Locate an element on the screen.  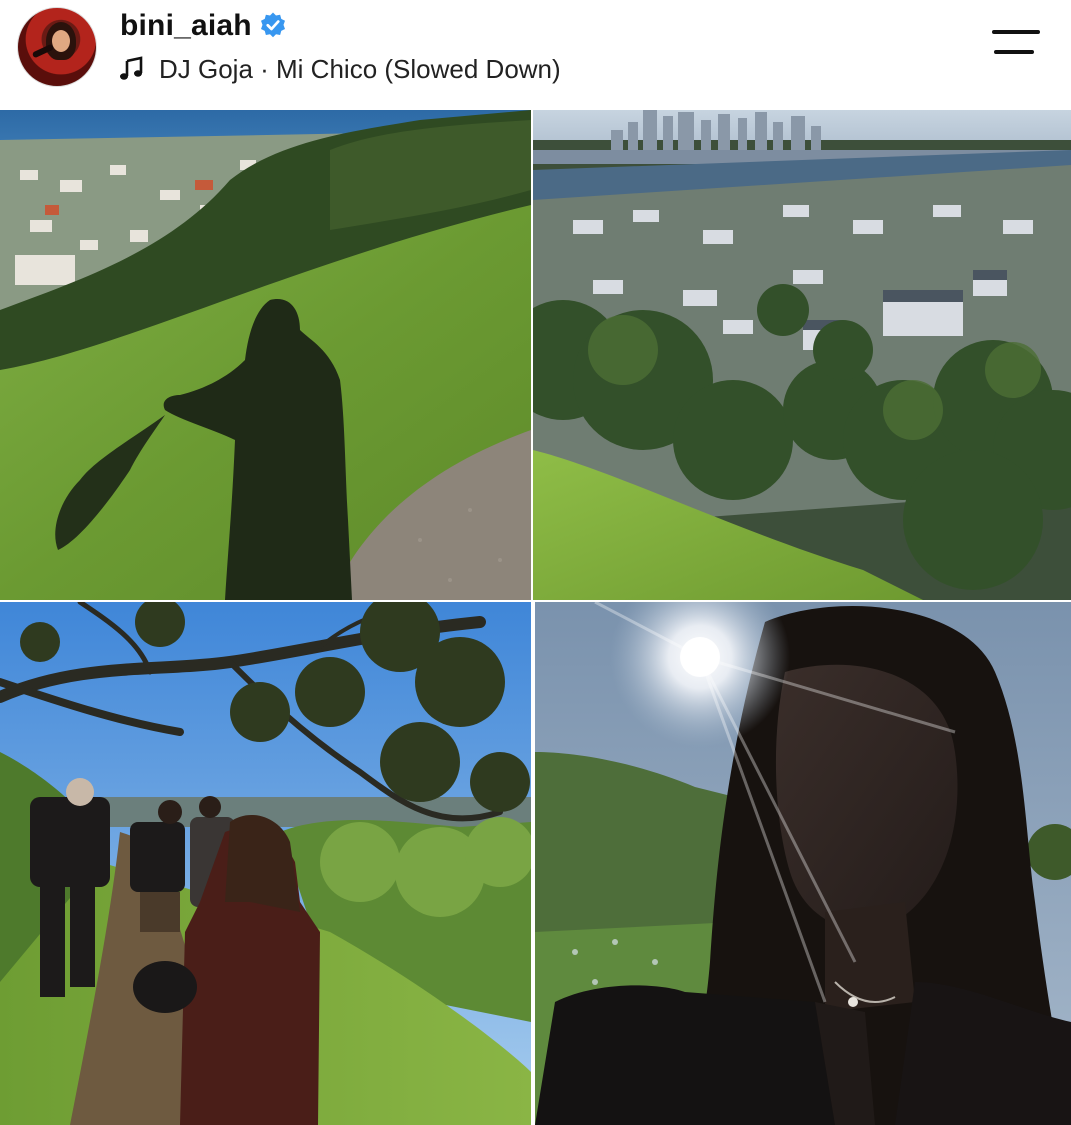
avatar-face is located at coordinates (61, 41).